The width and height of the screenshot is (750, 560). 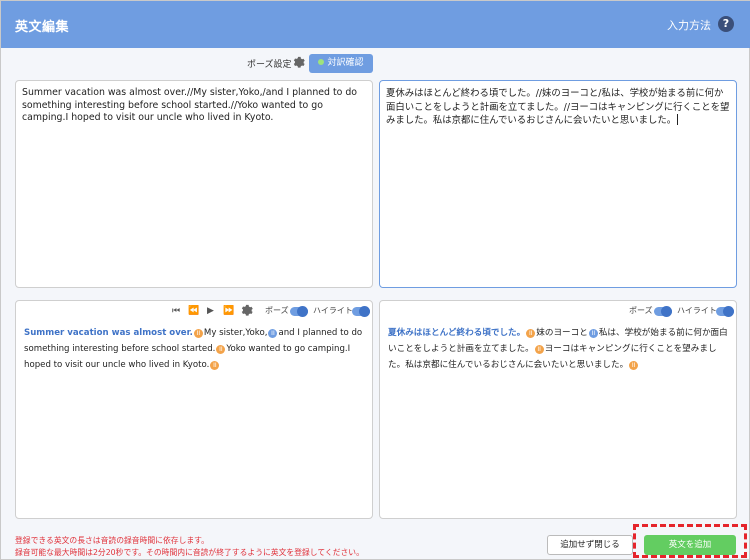 I want to click on highlighted-segment: 夏休みはほとんど終わる頃でした。, so click(x=457, y=333).